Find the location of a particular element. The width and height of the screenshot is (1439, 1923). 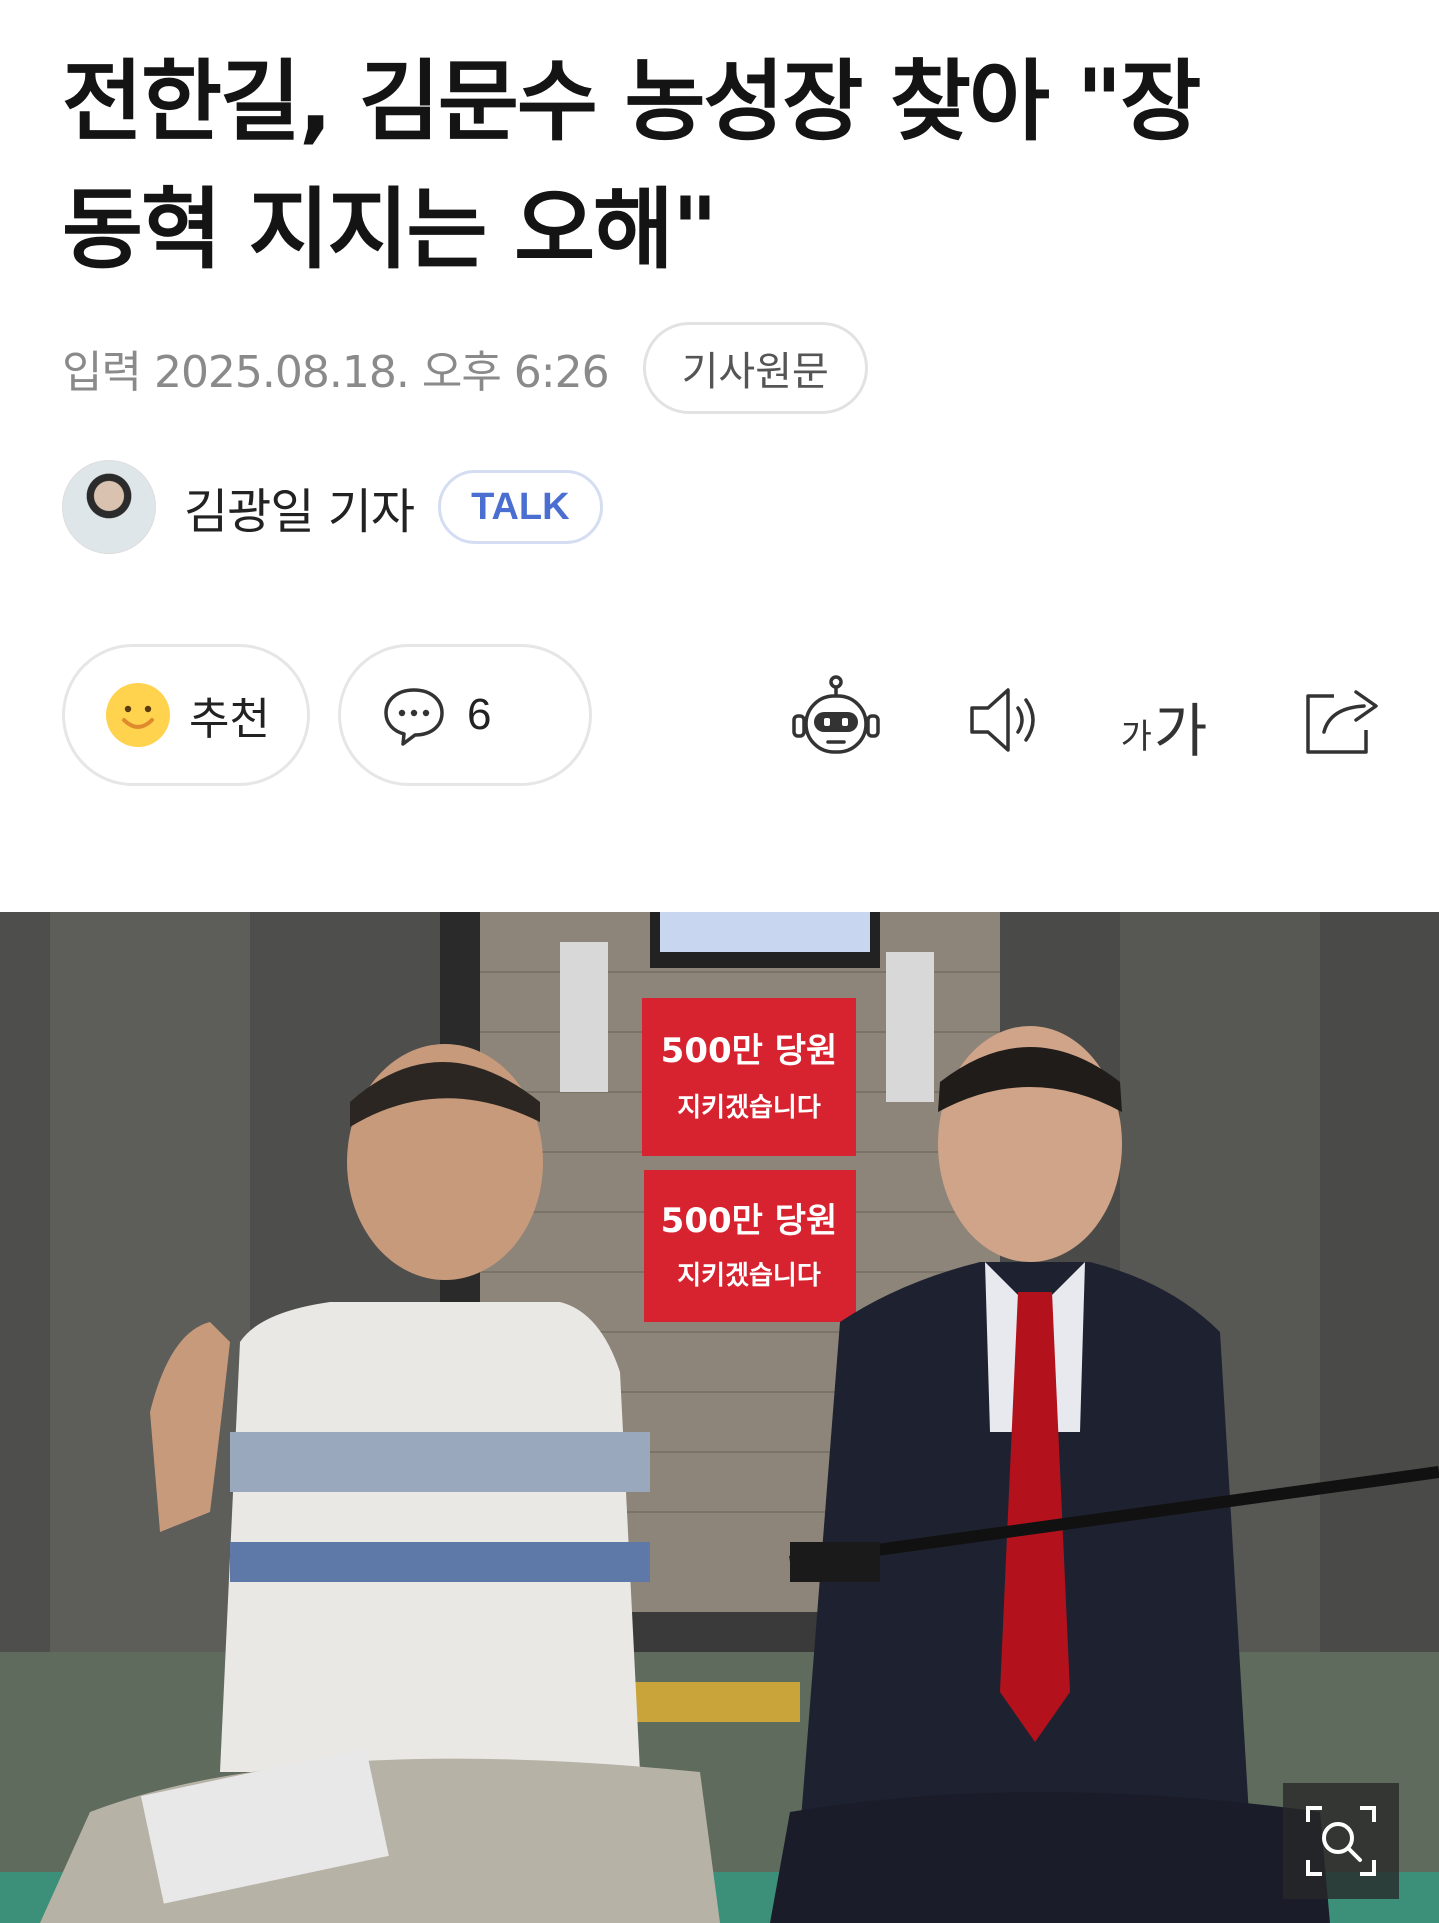

sign-1-line-2: 지키겠습니다 is located at coordinates (749, 1108).